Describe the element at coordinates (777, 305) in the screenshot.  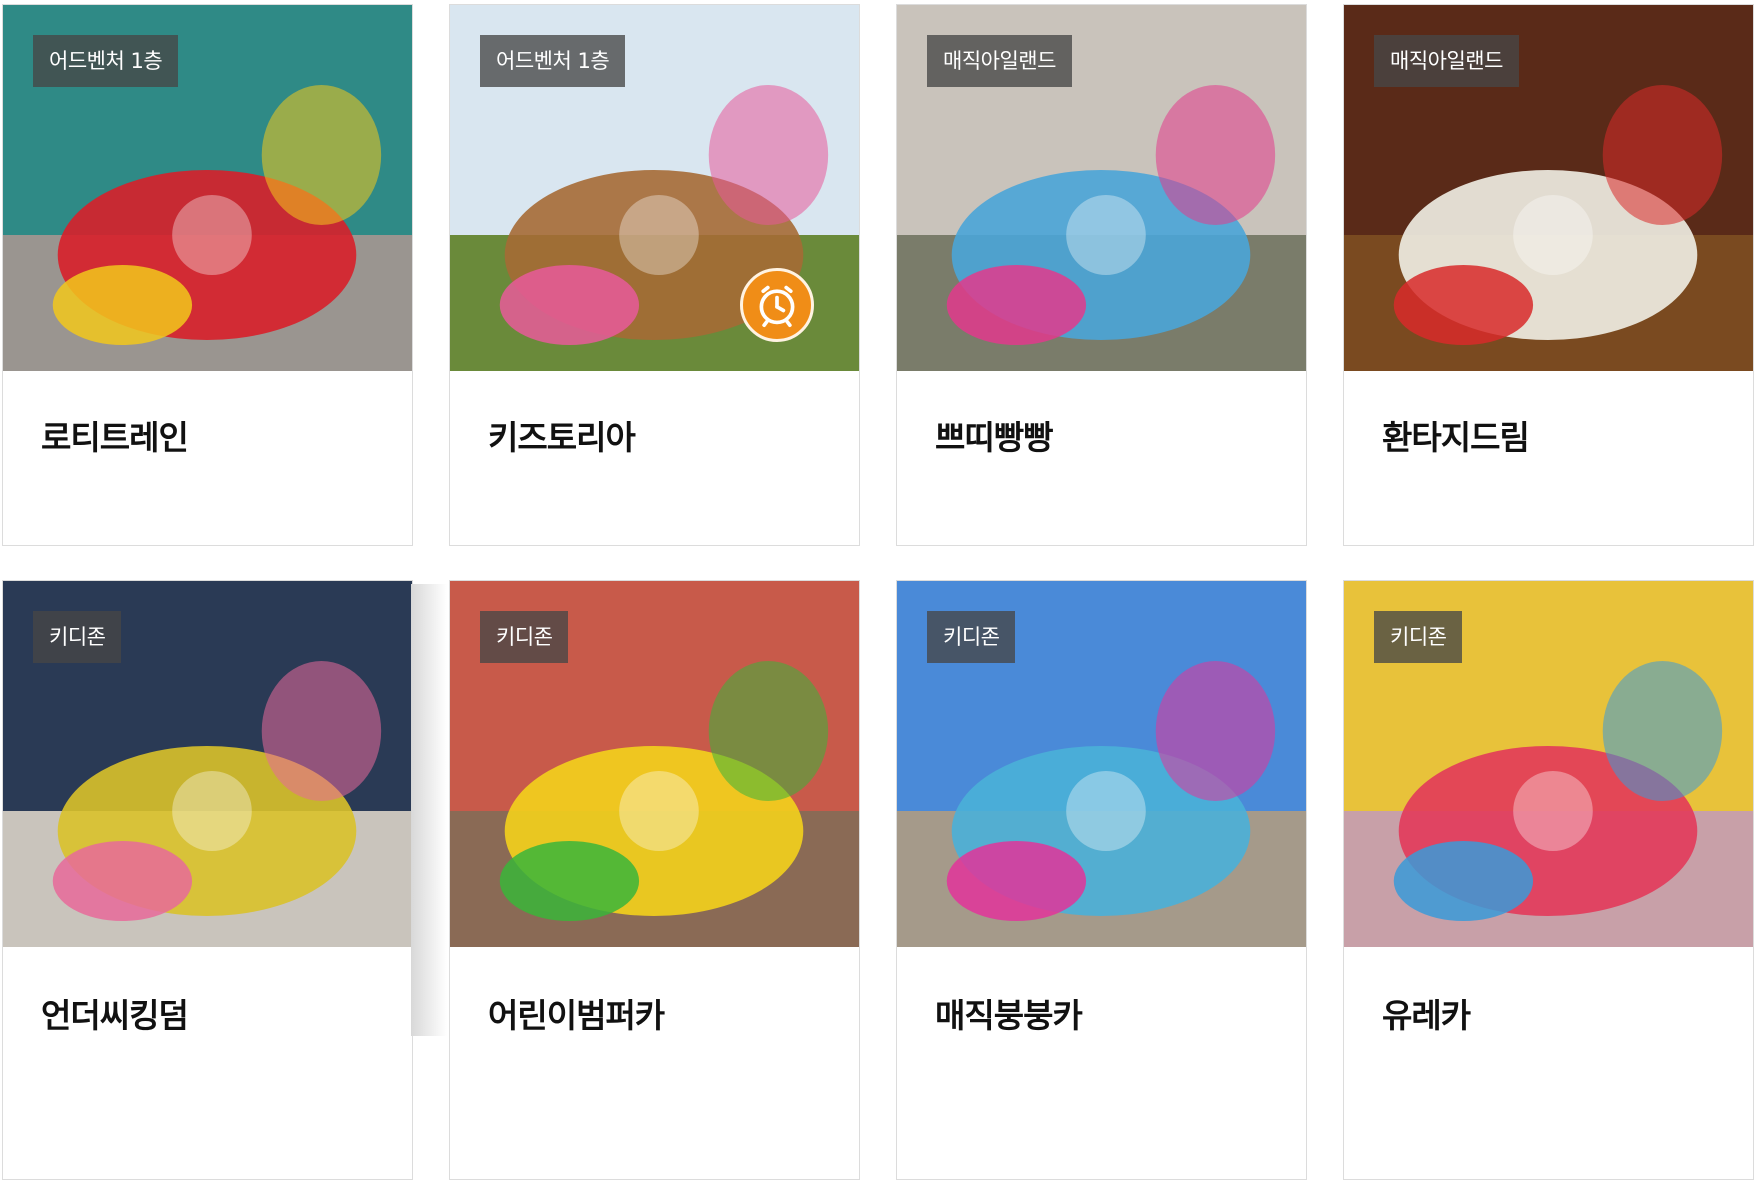
I see `alarm-clock-icon` at that location.